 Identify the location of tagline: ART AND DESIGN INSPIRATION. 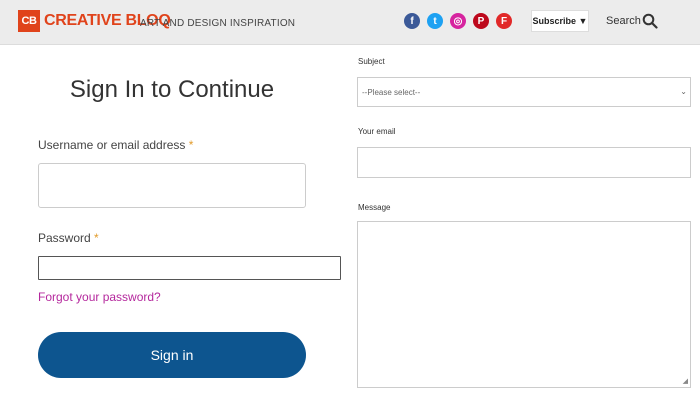
(218, 23).